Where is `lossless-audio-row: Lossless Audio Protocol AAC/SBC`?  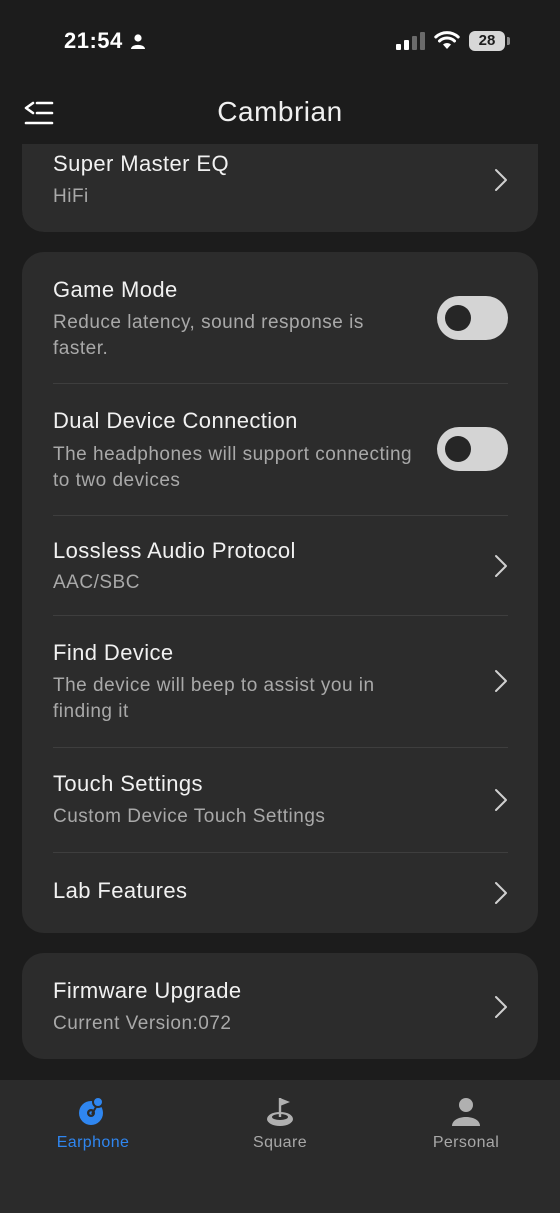 lossless-audio-row: Lossless Audio Protocol AAC/SBC is located at coordinates (280, 565).